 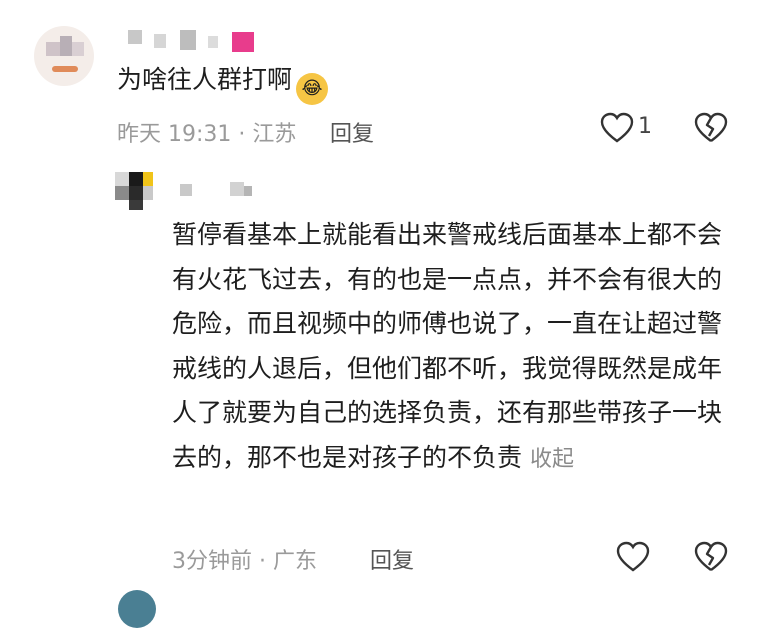 I want to click on avatar, so click(x=64, y=56).